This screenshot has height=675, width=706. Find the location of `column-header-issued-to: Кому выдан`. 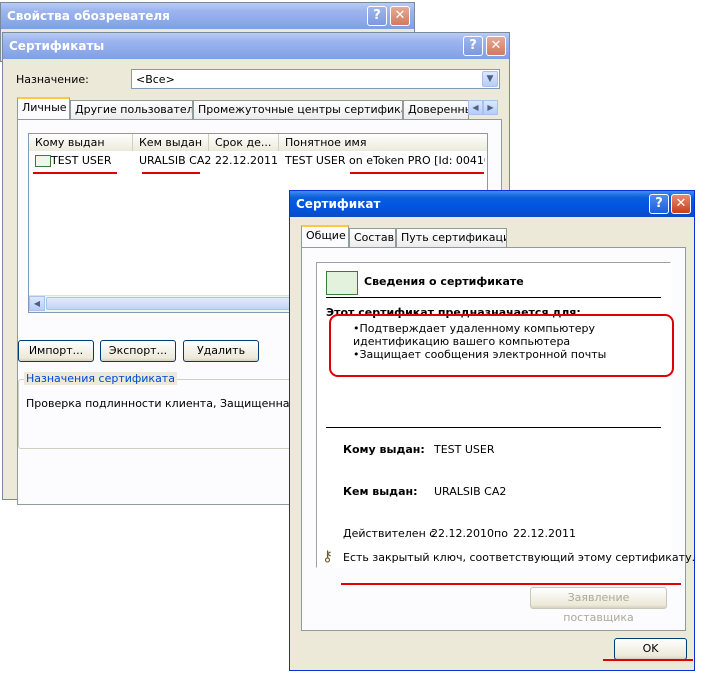

column-header-issued-to: Кому выдан is located at coordinates (81, 142).